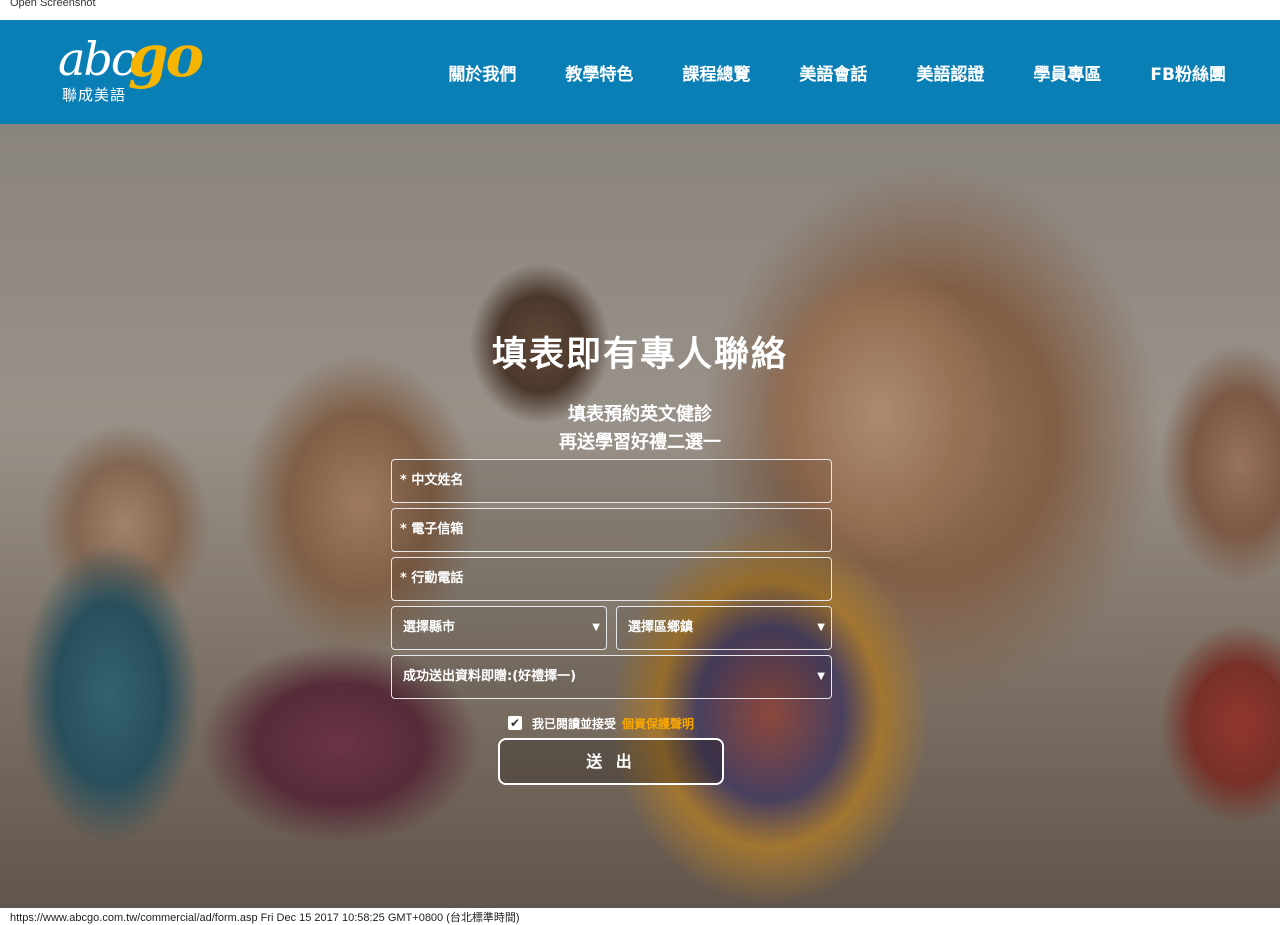 The height and width of the screenshot is (925, 1280). I want to click on privacy-agreement: ✔ 我已閱讀並接受 個資保護聲明, so click(601, 723).